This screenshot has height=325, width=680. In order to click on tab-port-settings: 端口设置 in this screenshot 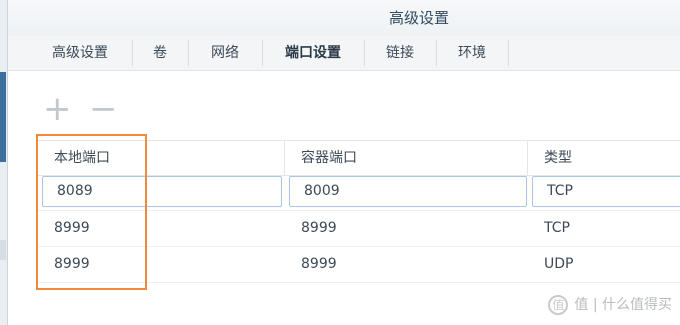, I will do `click(313, 53)`.